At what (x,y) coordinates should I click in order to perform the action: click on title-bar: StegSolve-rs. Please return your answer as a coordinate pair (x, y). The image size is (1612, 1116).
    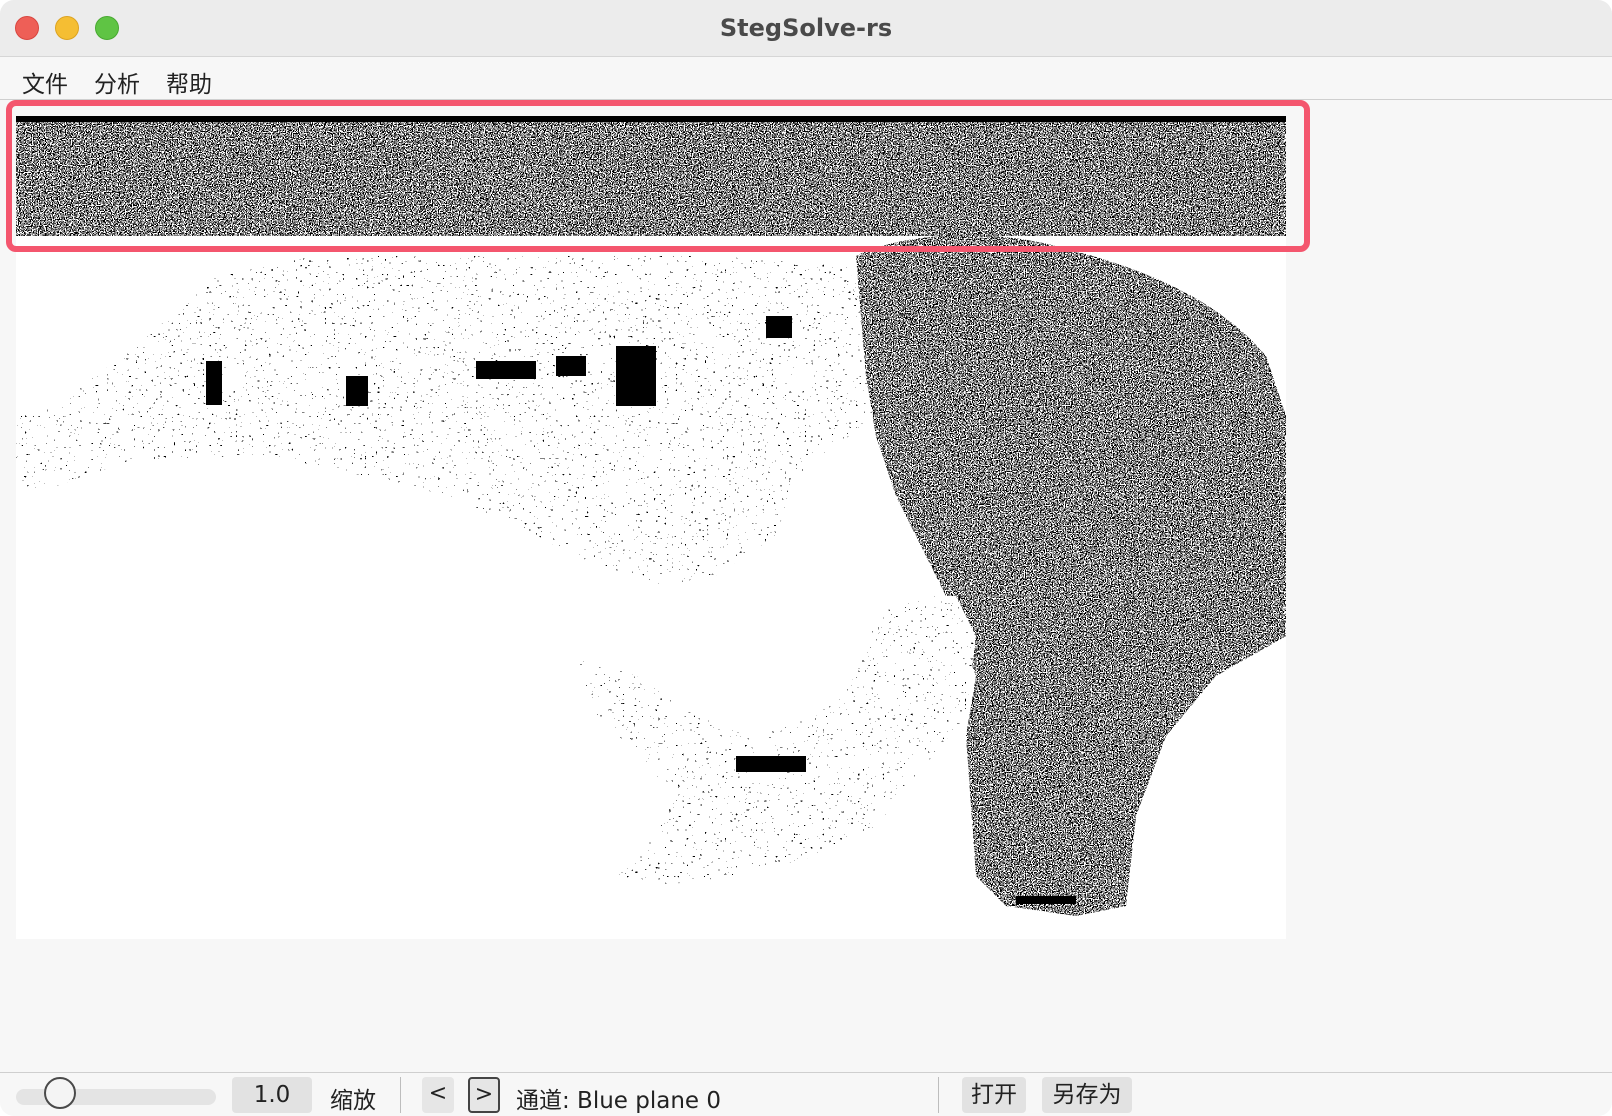
    Looking at the image, I should click on (806, 28).